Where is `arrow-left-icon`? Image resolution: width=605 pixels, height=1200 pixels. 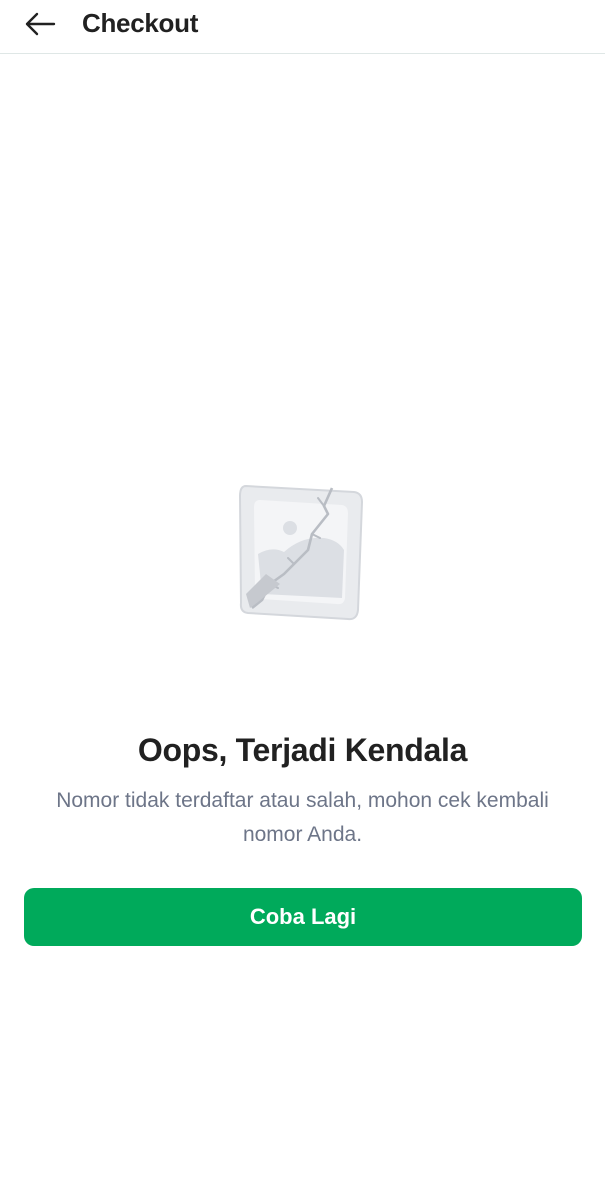
arrow-left-icon is located at coordinates (40, 24).